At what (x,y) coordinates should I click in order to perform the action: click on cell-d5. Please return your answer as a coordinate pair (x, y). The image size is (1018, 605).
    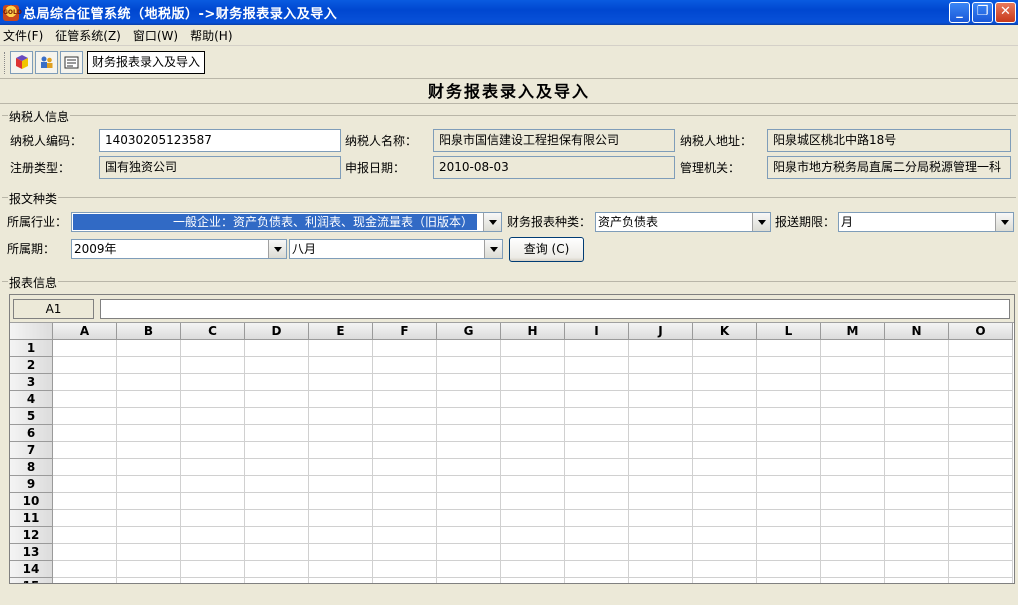
    Looking at the image, I should click on (277, 416).